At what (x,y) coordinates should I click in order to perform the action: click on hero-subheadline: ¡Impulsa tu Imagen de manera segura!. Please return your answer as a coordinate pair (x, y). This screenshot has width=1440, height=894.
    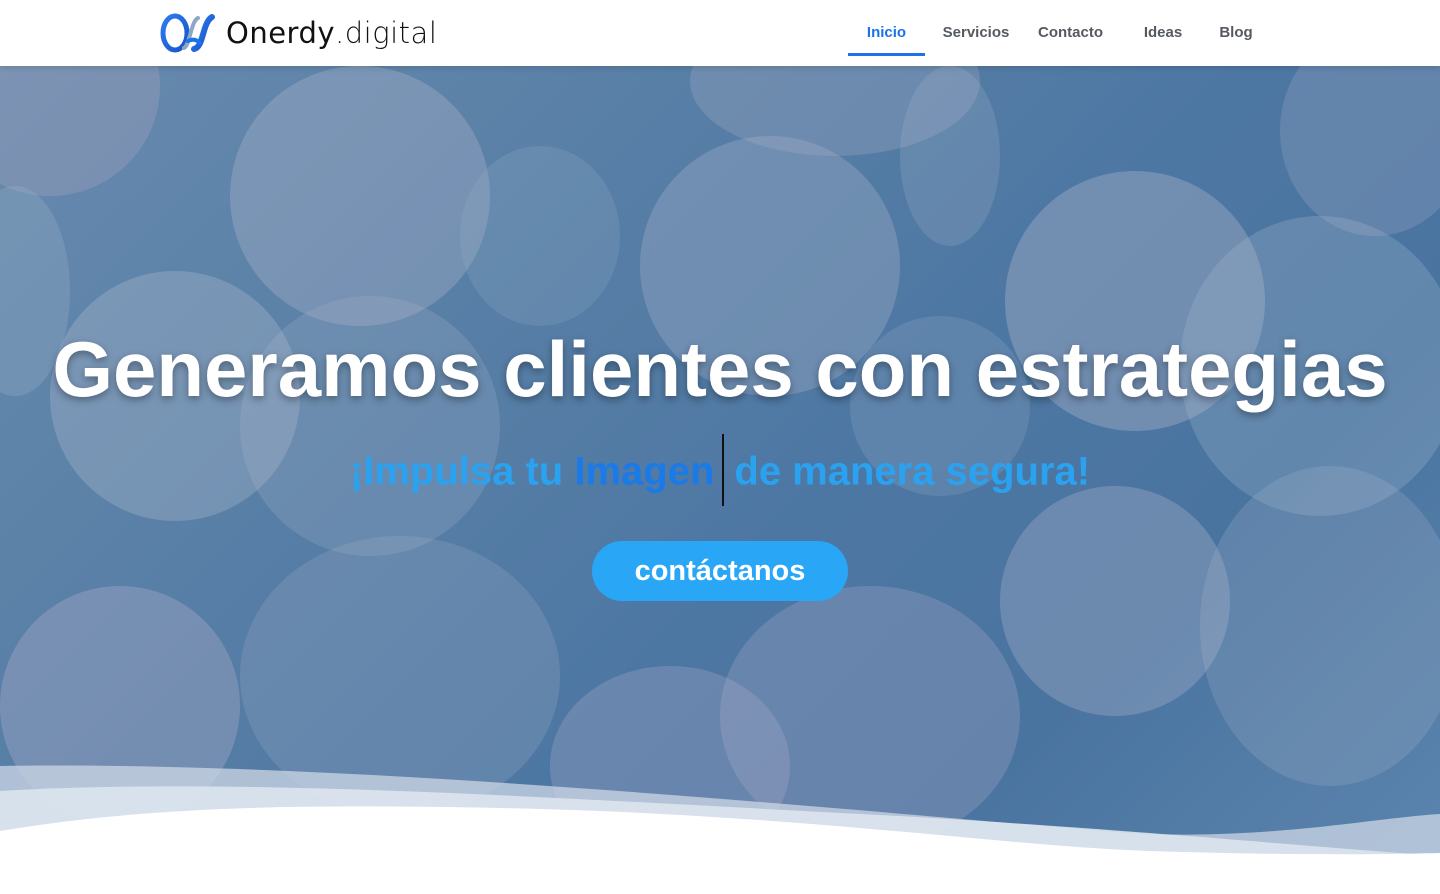
    Looking at the image, I should click on (720, 472).